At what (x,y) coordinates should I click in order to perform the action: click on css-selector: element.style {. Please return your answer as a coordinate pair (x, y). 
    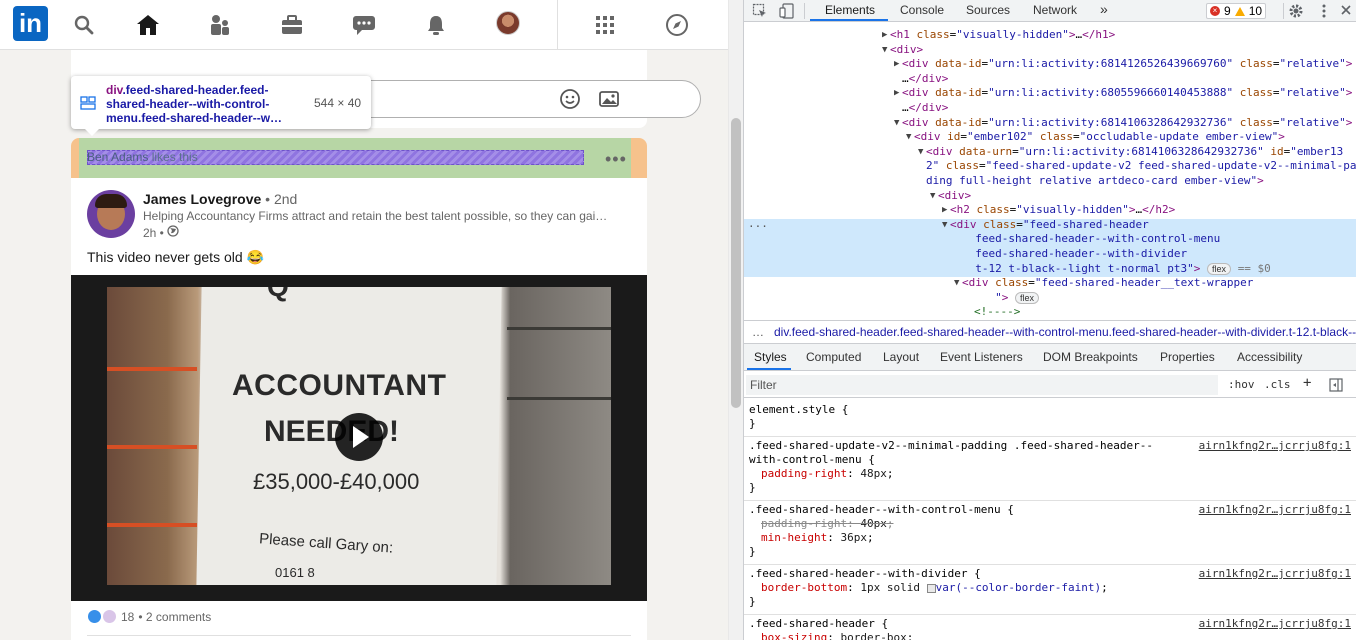
    Looking at the image, I should click on (798, 410).